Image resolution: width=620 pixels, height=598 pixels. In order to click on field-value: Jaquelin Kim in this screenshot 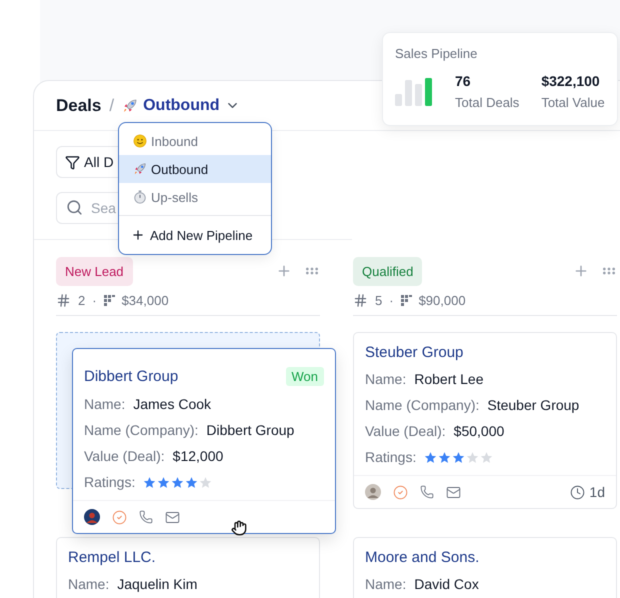, I will do `click(157, 584)`.